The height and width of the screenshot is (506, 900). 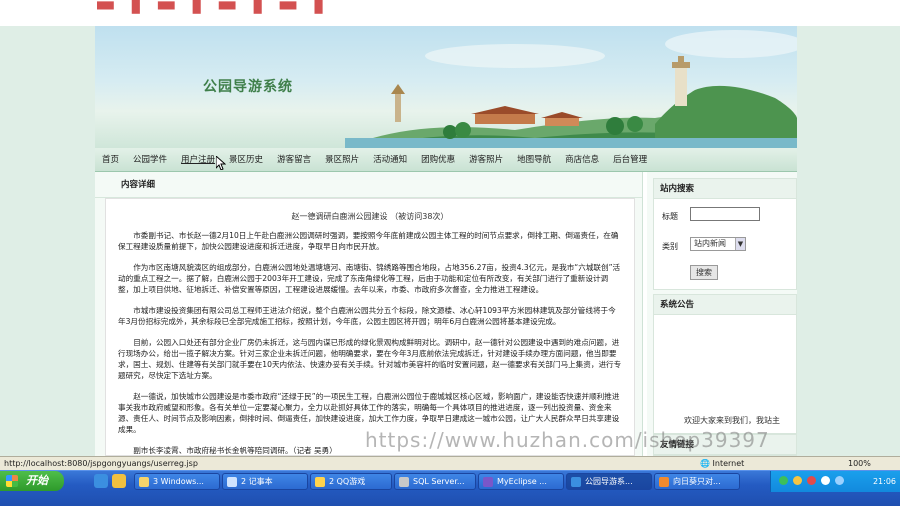 I want to click on article-title: 赵一德调研白鹿洲公园建设, so click(x=339, y=216).